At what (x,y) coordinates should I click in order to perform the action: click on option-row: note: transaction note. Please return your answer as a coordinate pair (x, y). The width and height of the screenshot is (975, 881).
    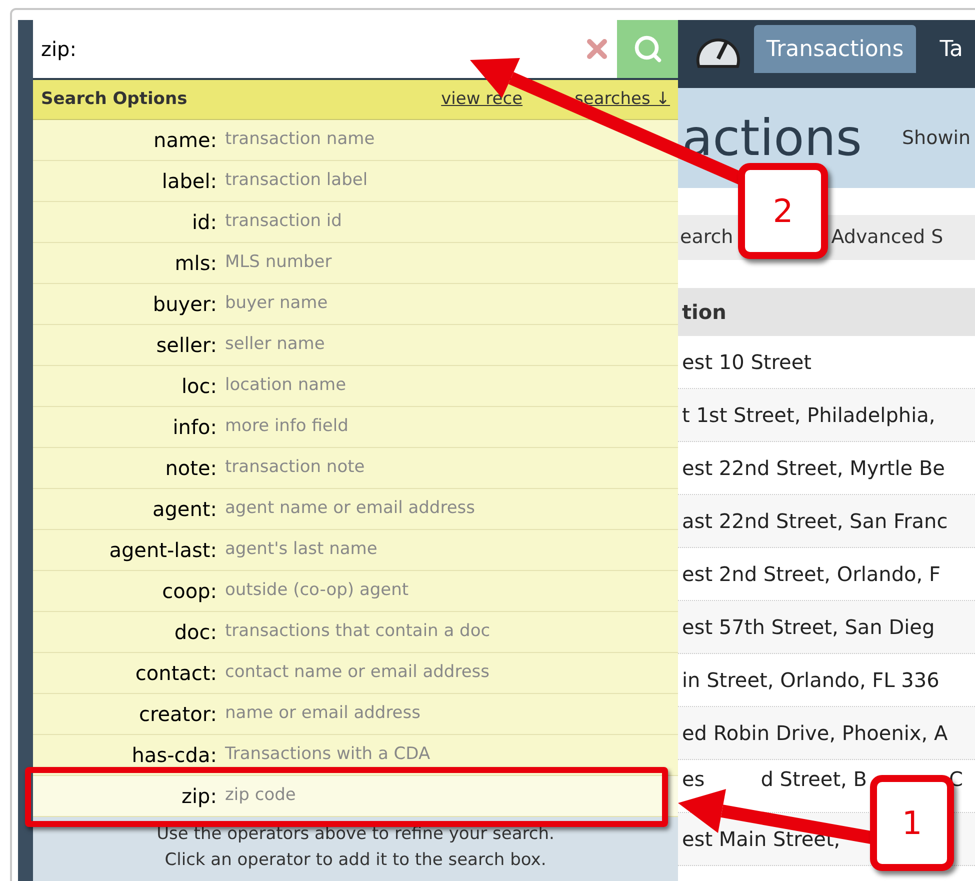
    Looking at the image, I should click on (355, 468).